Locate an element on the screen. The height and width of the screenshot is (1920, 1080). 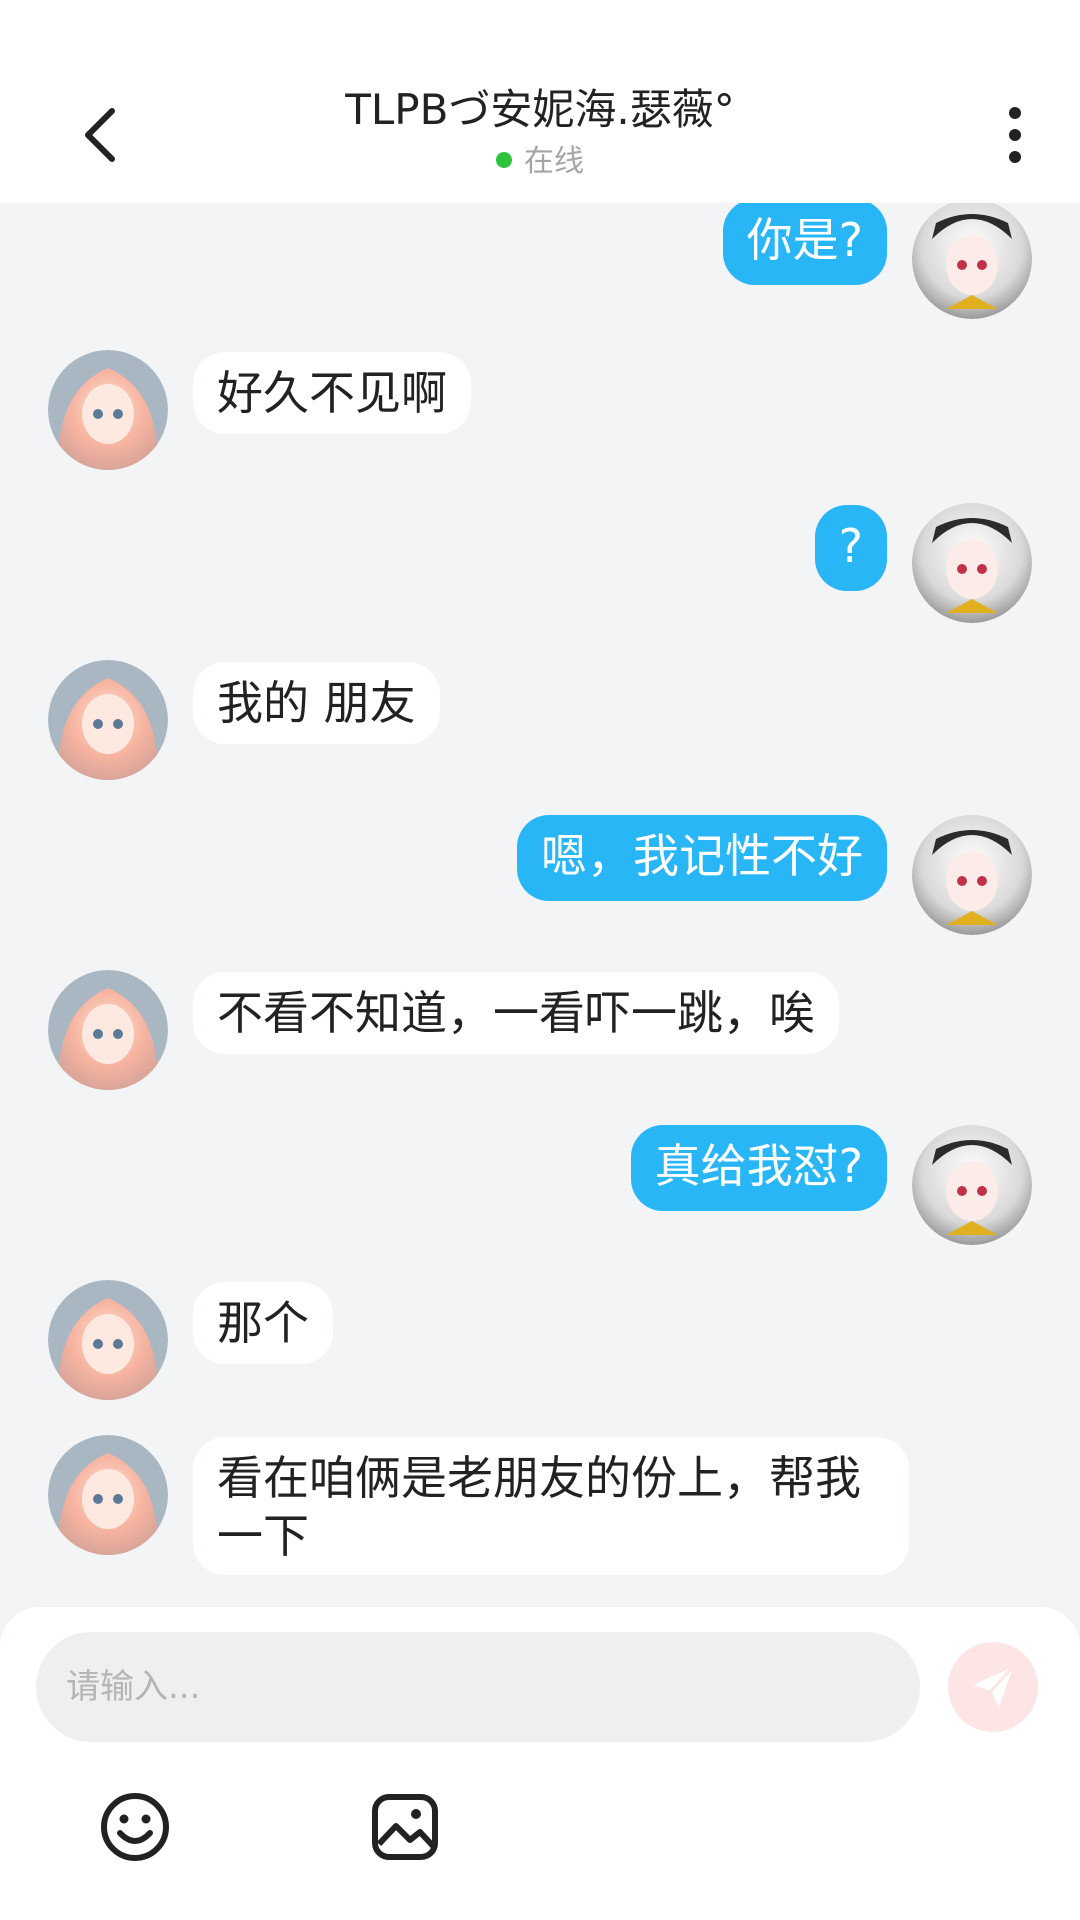
more-options-button is located at coordinates (1015, 135).